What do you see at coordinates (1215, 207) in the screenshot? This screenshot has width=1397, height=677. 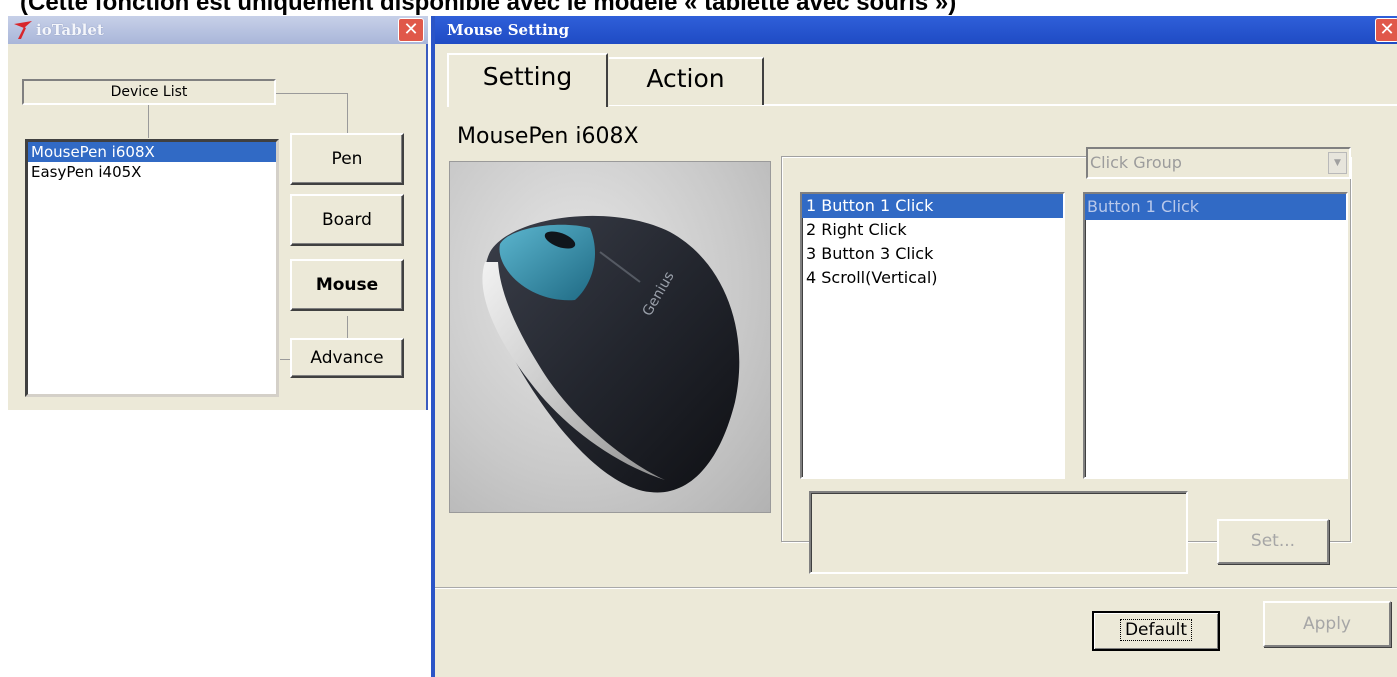 I see `click-option-item: Button 1 Click` at bounding box center [1215, 207].